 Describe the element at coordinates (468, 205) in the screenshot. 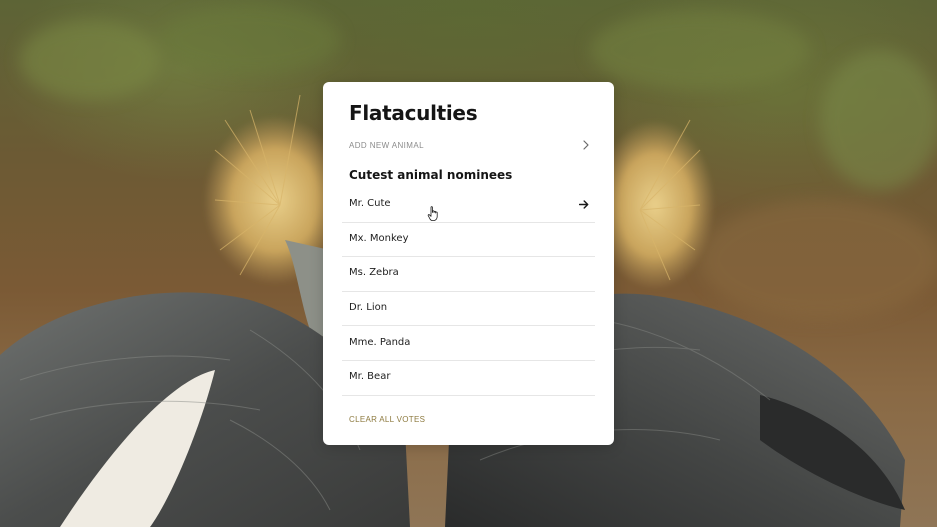

I see `nominee-item: Mr. Cute` at that location.